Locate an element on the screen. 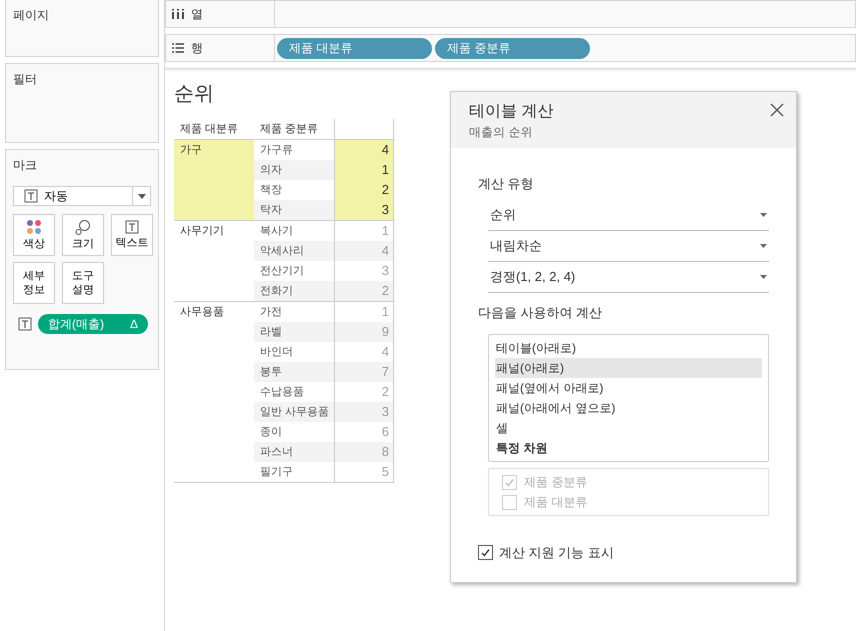 The width and height of the screenshot is (856, 631). dialog-subtitle: 매출의 순위 is located at coordinates (500, 132).